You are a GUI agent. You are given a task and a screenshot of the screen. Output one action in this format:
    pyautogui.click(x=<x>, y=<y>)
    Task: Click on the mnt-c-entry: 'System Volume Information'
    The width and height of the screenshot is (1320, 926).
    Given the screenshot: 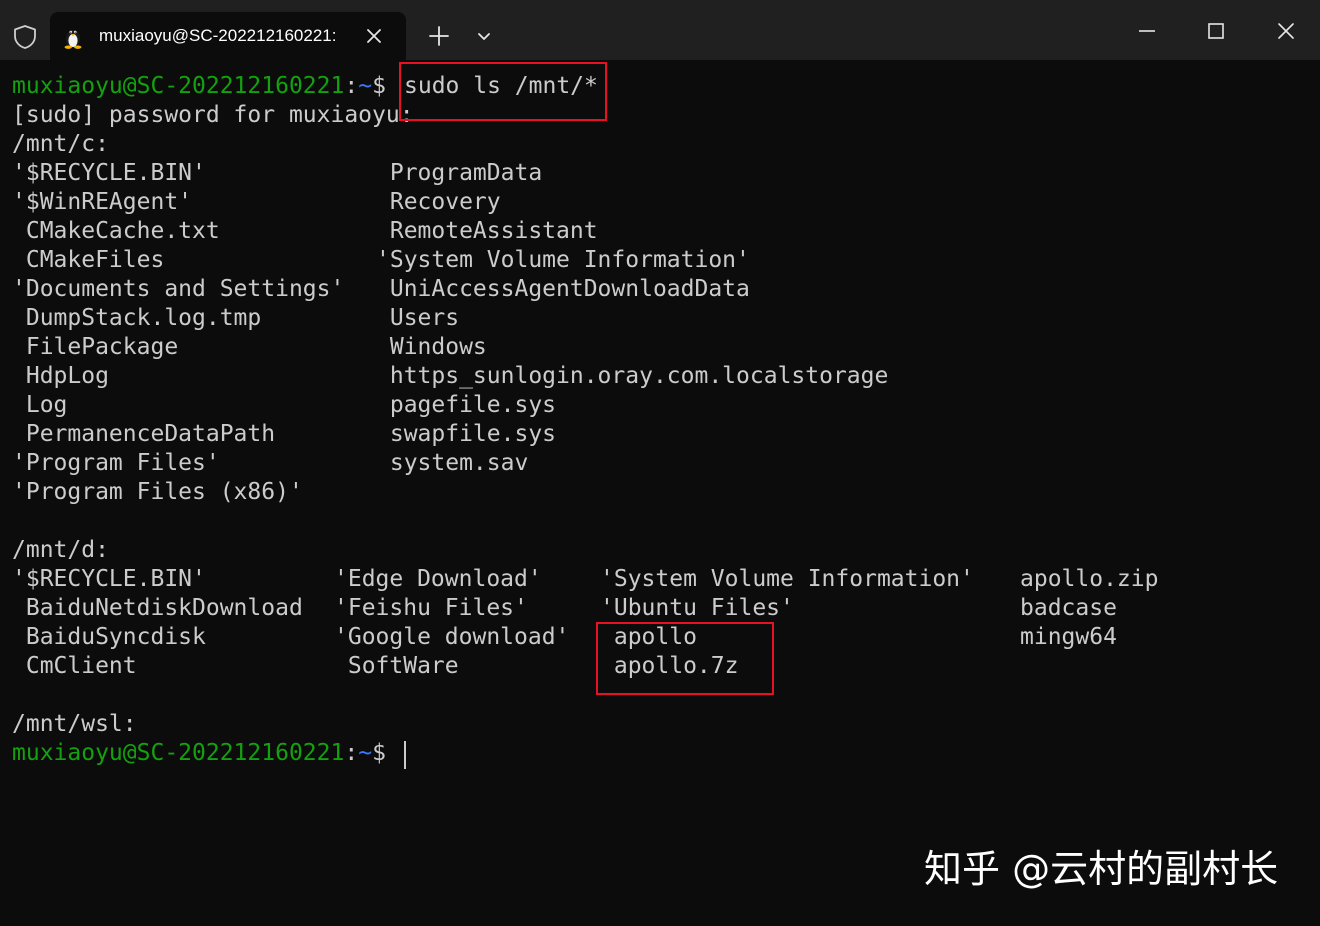 What is the action you would take?
    pyautogui.click(x=563, y=260)
    